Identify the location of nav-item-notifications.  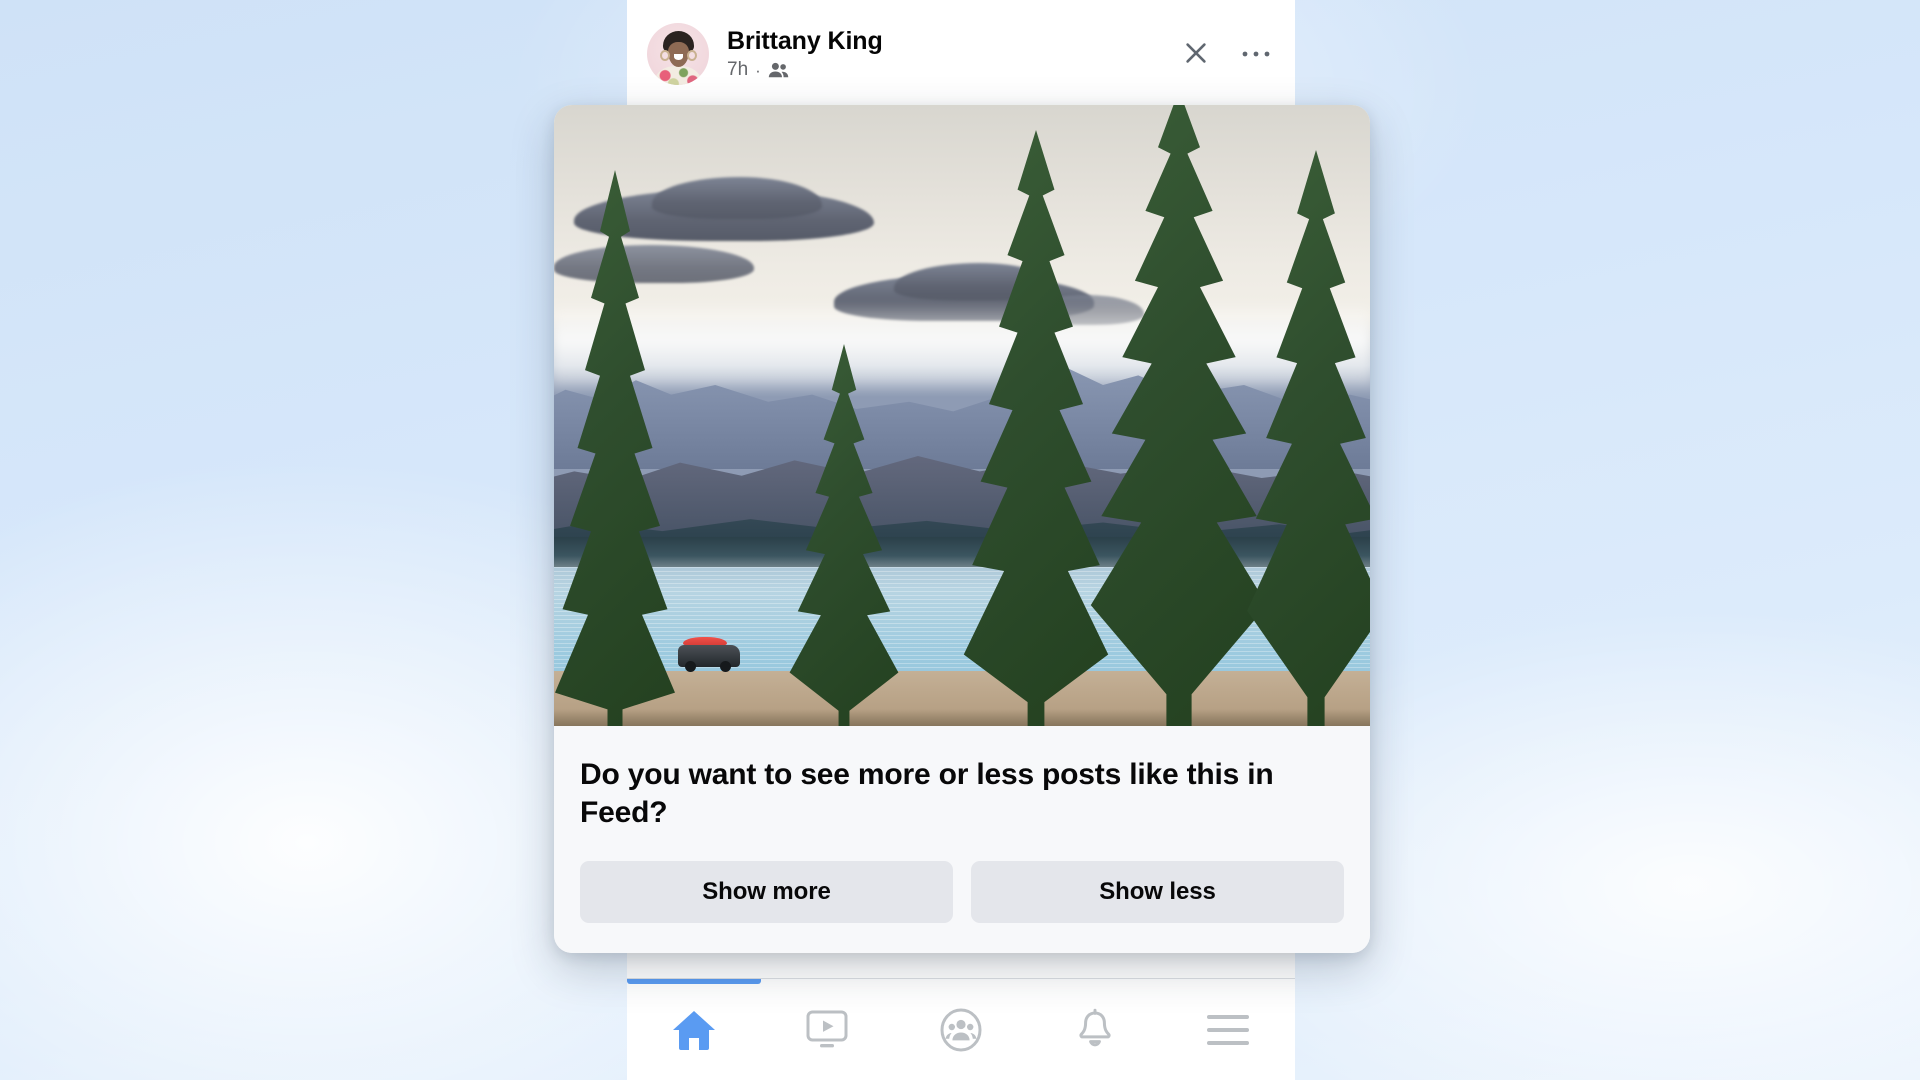
(1095, 1029).